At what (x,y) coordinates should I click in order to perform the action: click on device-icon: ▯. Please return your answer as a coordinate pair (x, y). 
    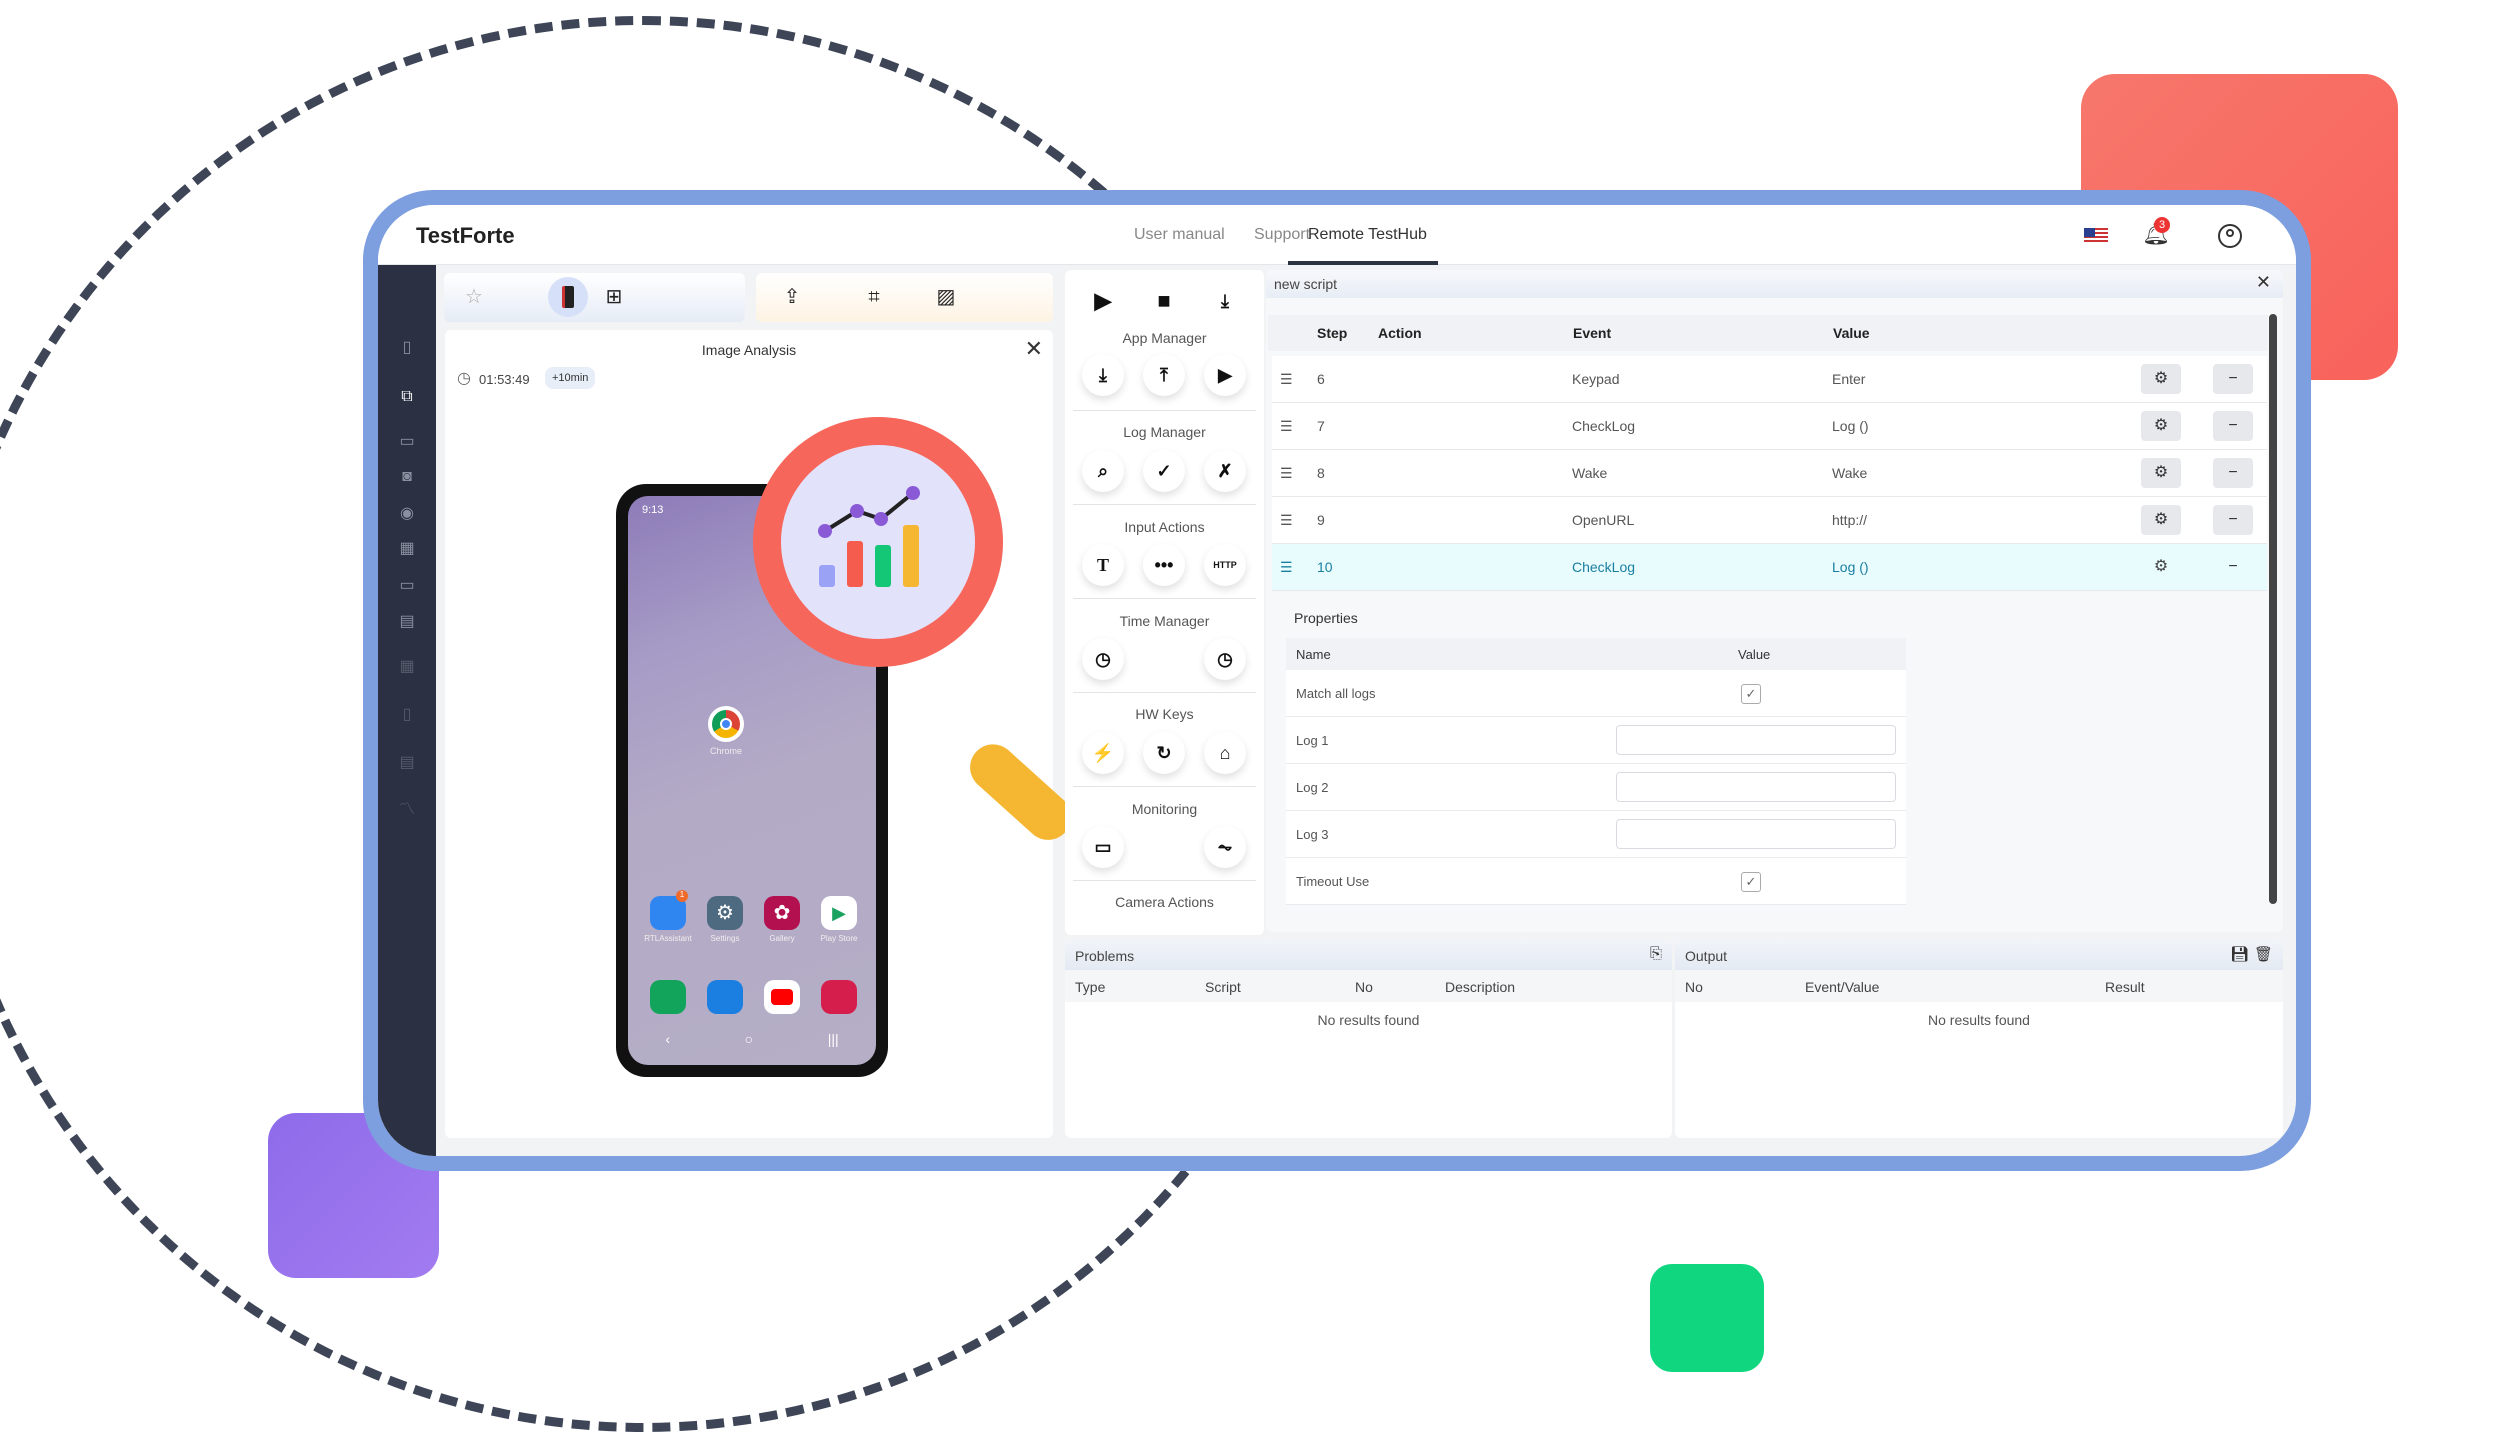
    Looking at the image, I should click on (407, 348).